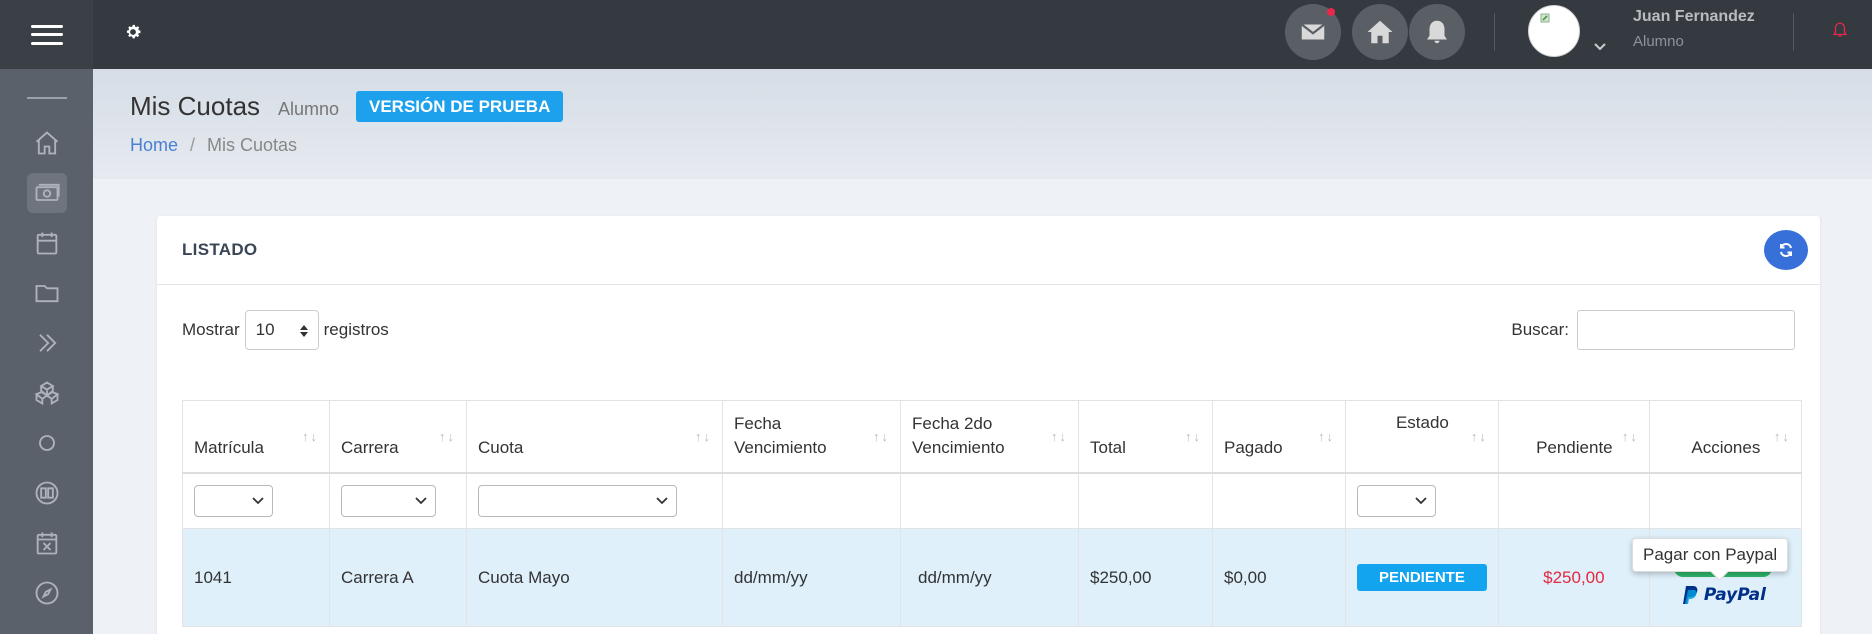  I want to click on paypal-tooltip: Pagar con Paypal, so click(1710, 555).